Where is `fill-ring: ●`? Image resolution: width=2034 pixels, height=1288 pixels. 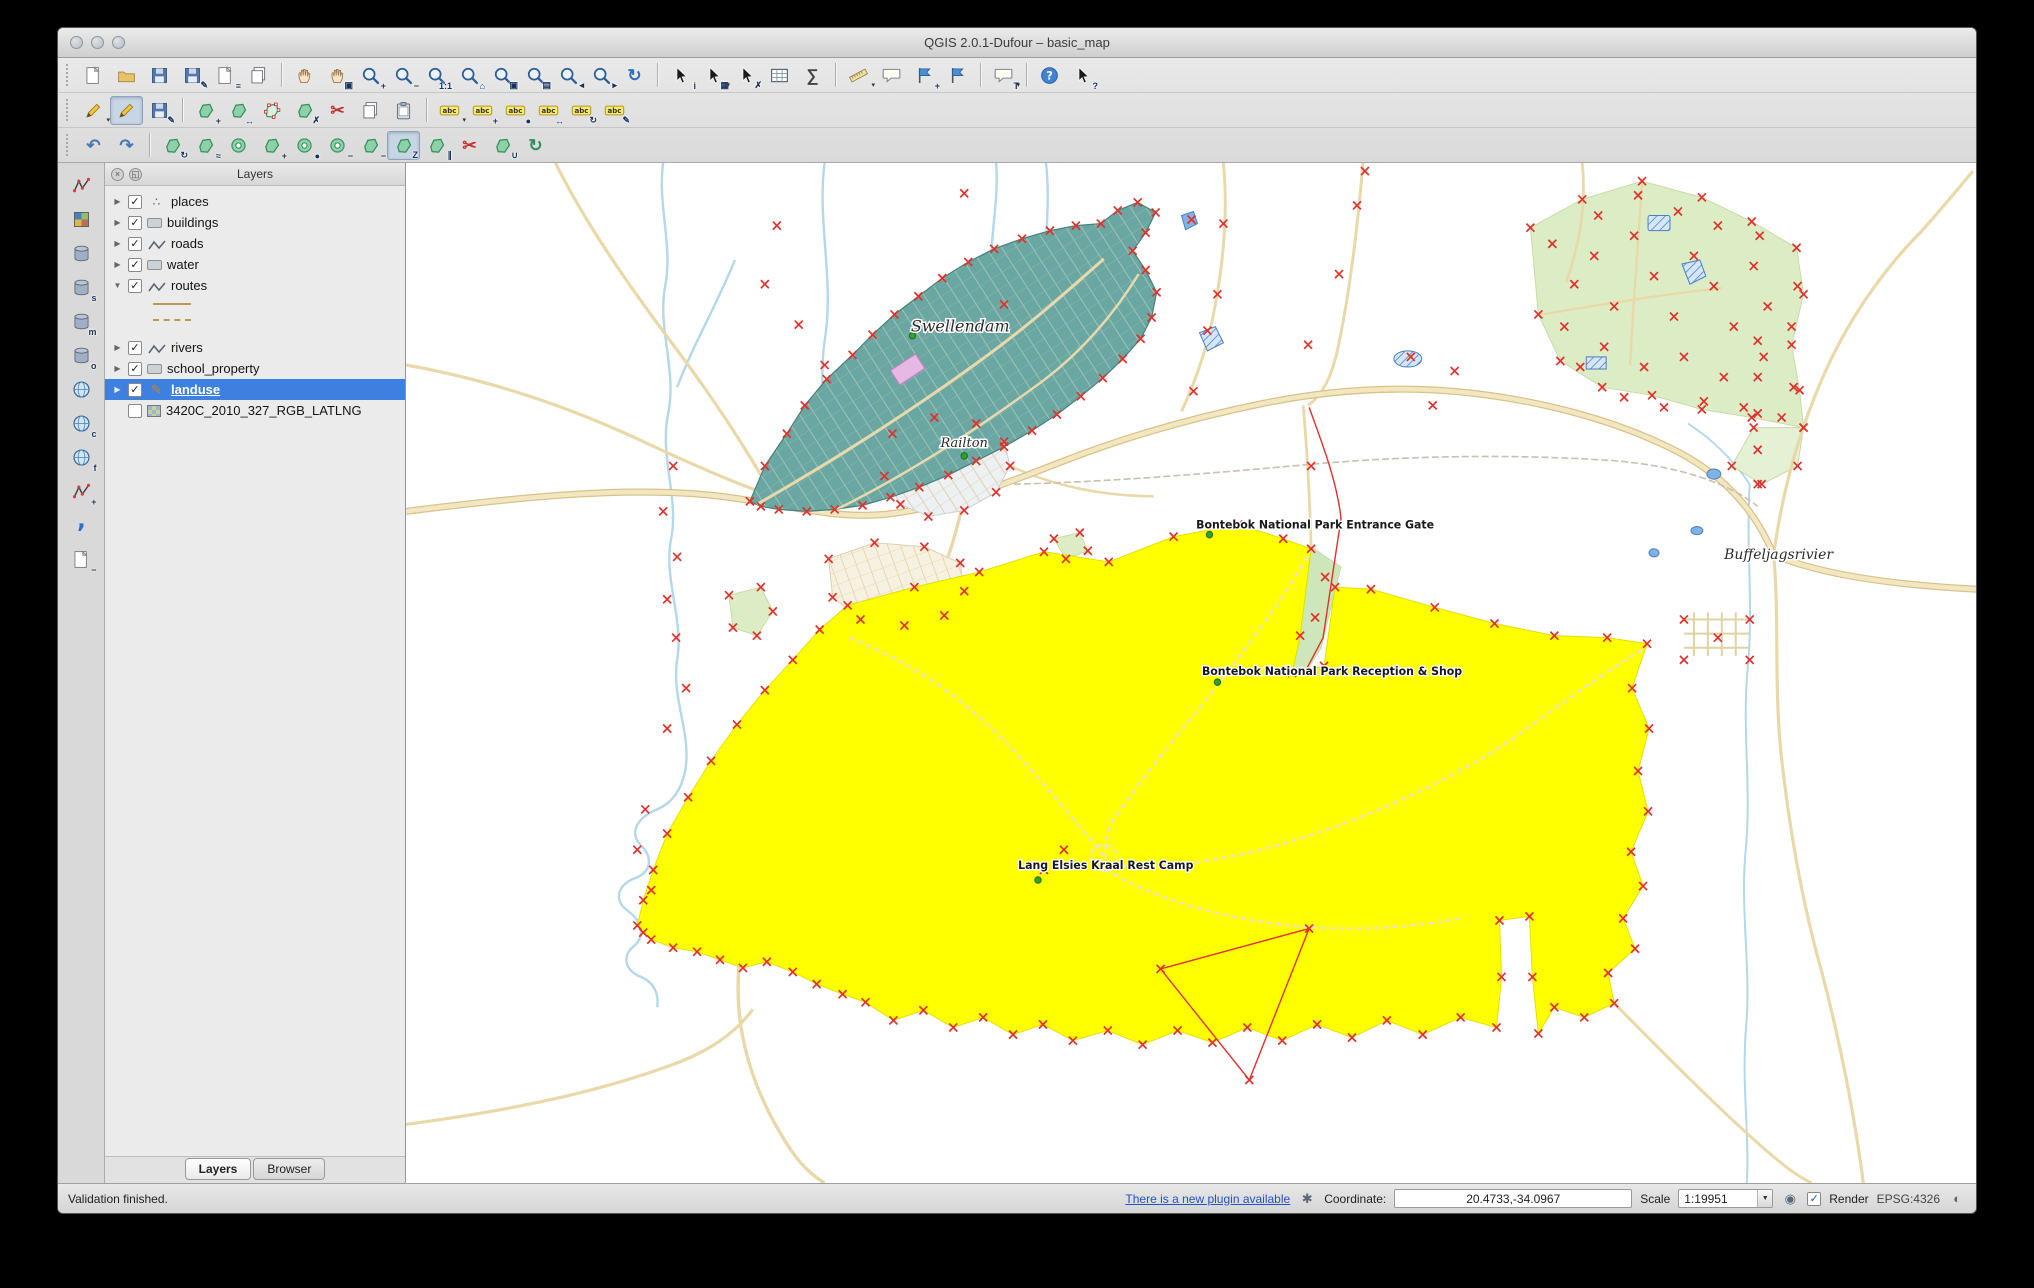
fill-ring: ● is located at coordinates (304, 146).